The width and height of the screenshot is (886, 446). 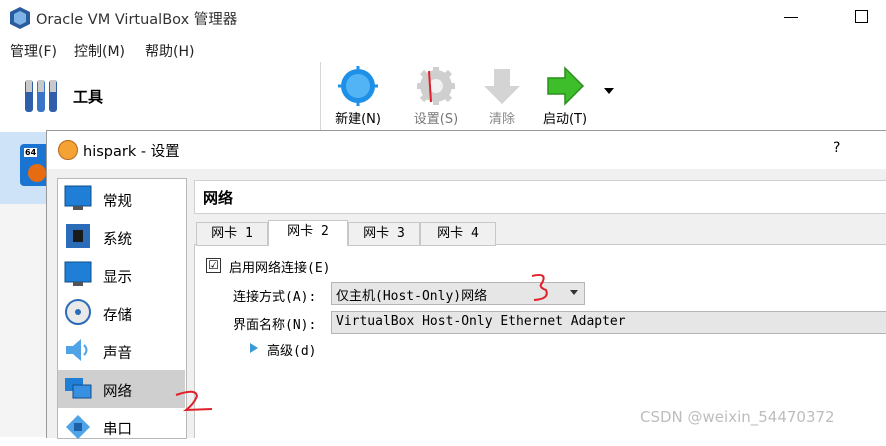 What do you see at coordinates (443, 50) in the screenshot?
I see `menu-bar: 管理(F) 控制(M) 帮助(H)` at bounding box center [443, 50].